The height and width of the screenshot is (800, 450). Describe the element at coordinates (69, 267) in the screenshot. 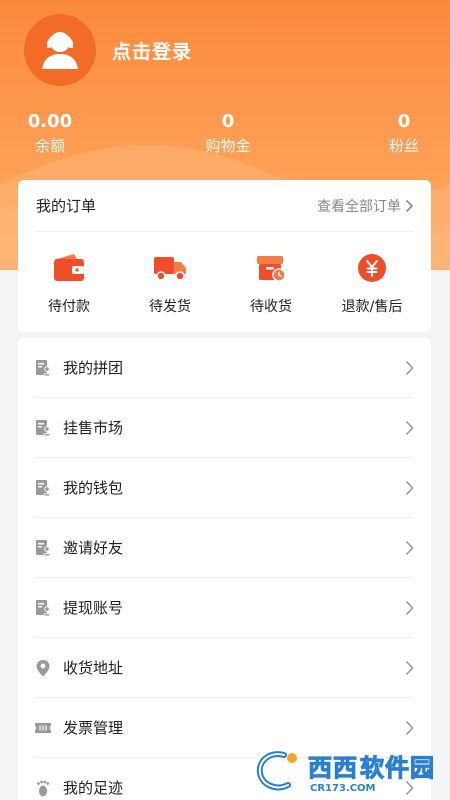

I see `wallet-icon` at that location.